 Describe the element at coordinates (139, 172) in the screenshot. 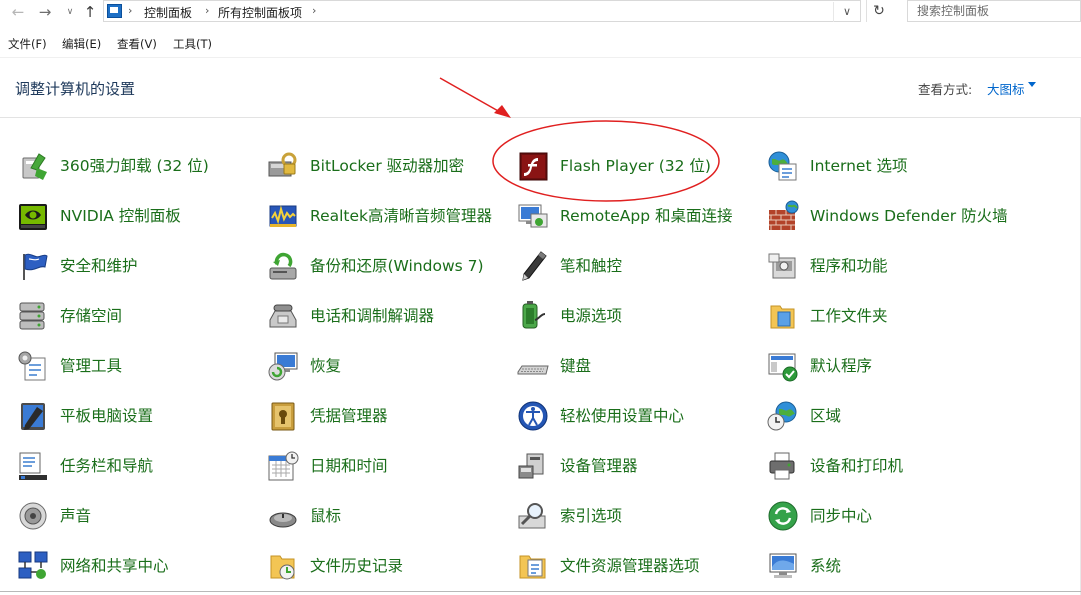

I see `item-360-uninstaller: 360强力卸载 (32 位)` at that location.